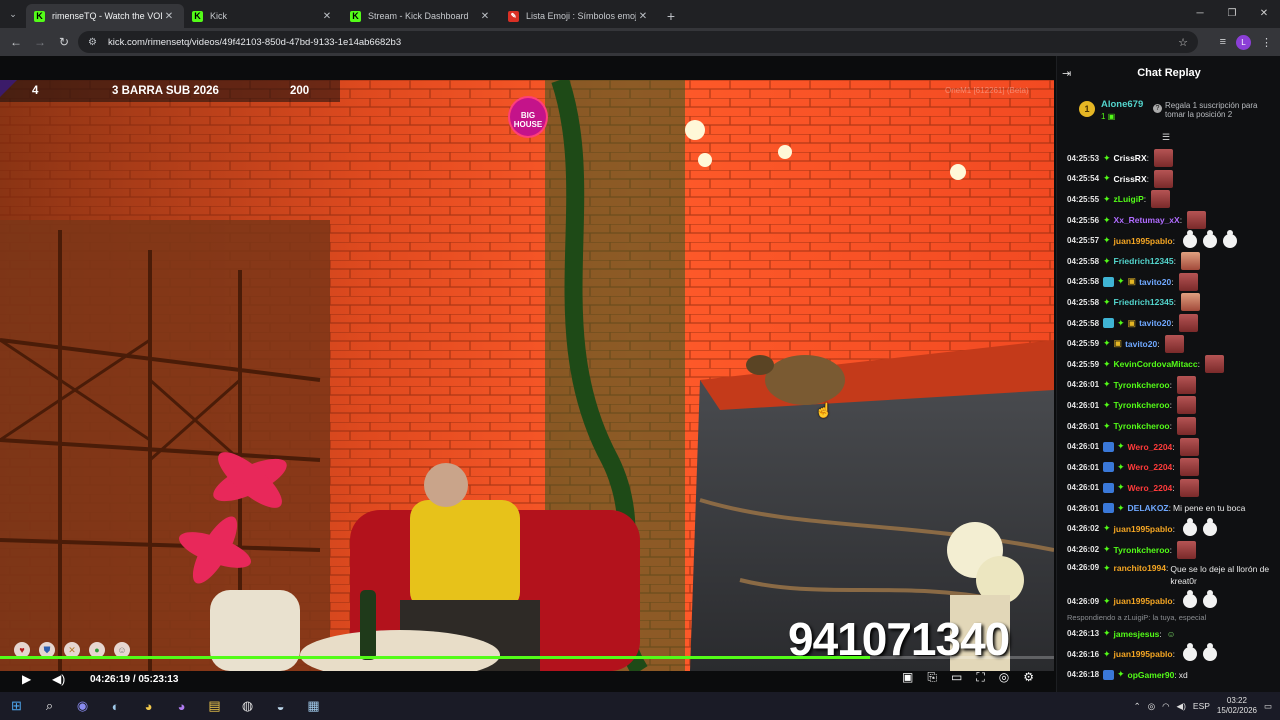 The width and height of the screenshot is (1280, 720). Describe the element at coordinates (1157, 108) in the screenshot. I see `help-icon: ?` at that location.